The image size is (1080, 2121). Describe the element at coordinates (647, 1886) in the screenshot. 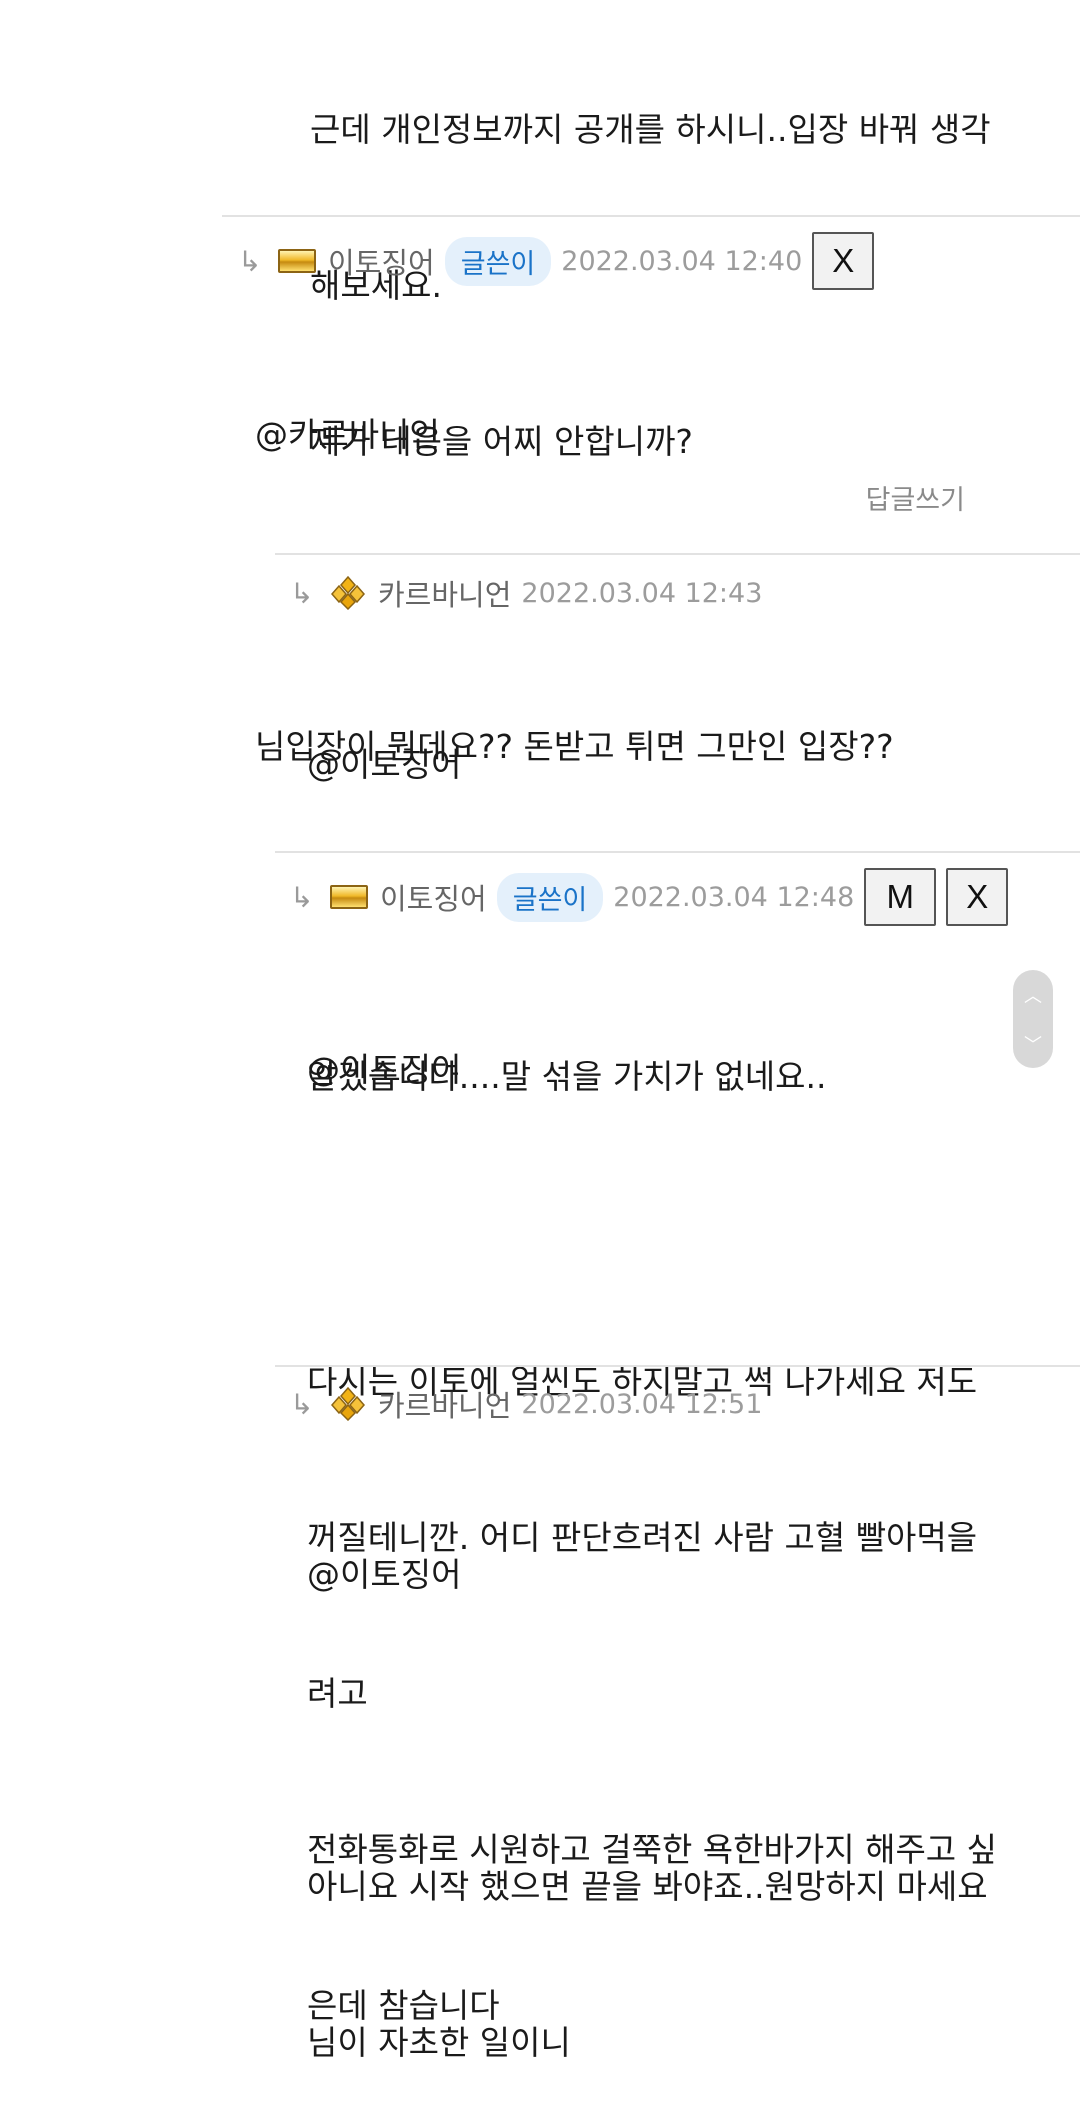

I see `comment-line: 아니요 시작 했으면 끝을 봐야죠..원망하지 마세요` at that location.